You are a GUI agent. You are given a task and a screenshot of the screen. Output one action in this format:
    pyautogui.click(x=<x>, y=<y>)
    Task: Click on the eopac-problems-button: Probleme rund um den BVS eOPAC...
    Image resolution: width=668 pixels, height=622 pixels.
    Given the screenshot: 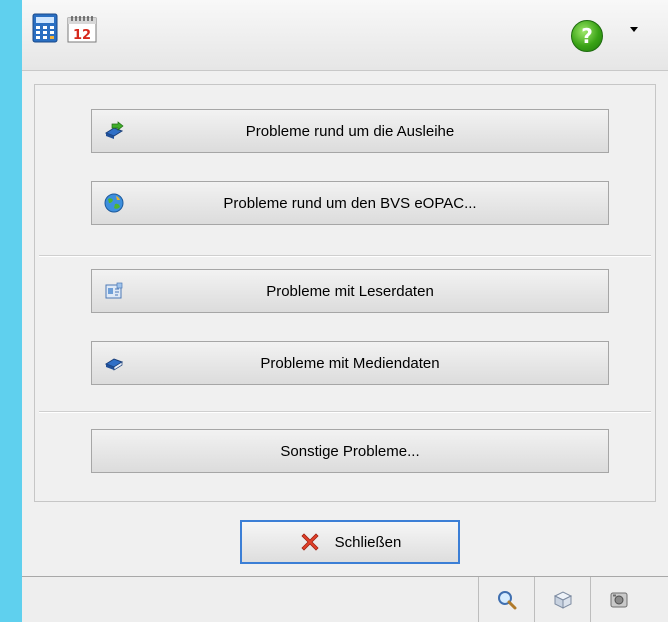 What is the action you would take?
    pyautogui.click(x=350, y=203)
    